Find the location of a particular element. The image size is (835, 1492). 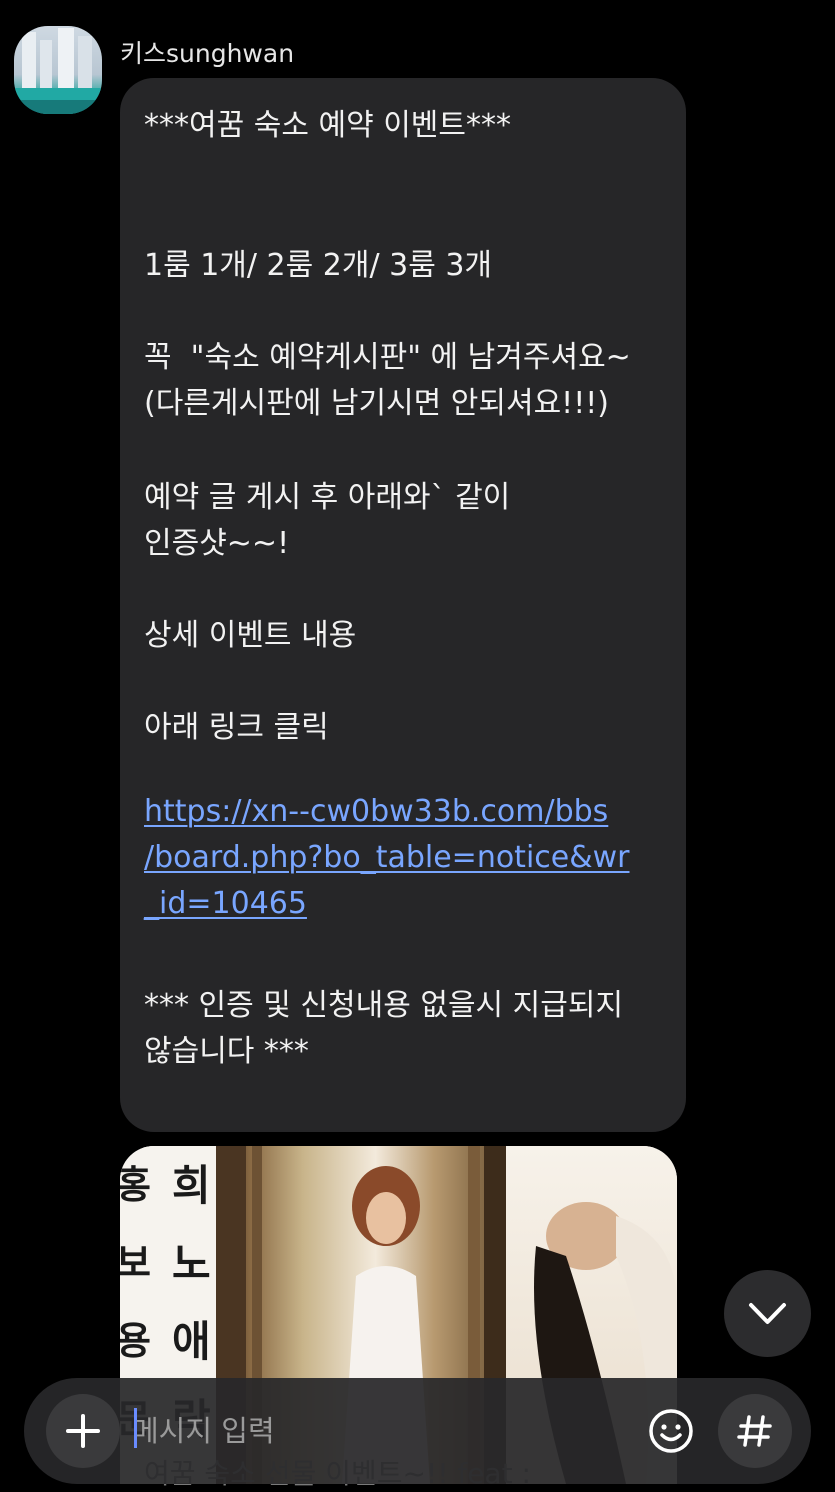

message-composer is located at coordinates (417, 1431).